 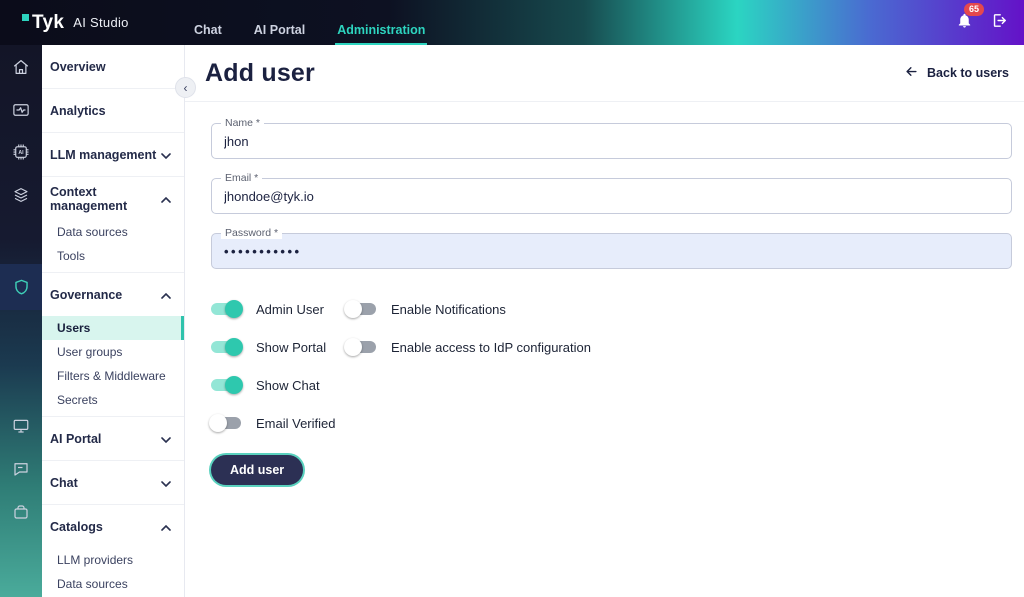 I want to click on show-chat-label: Show Chat, so click(x=288, y=385).